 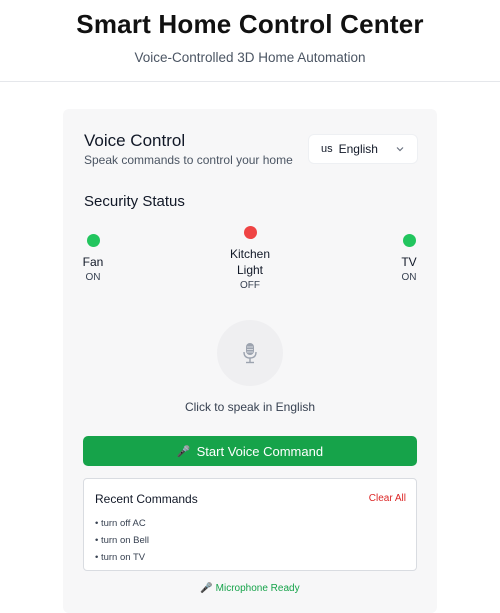 I want to click on device-tv: TV ON, so click(x=409, y=258).